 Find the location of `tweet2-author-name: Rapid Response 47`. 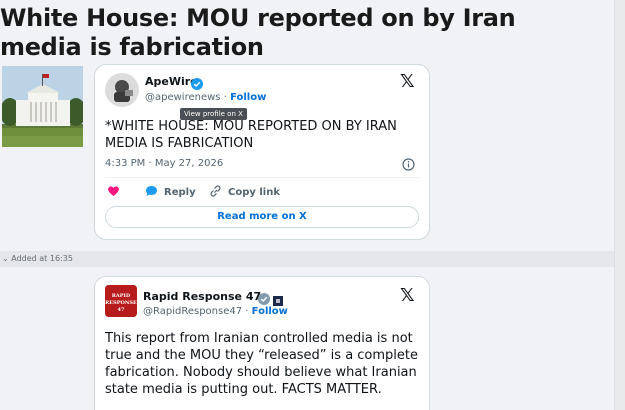

tweet2-author-name: Rapid Response 47 is located at coordinates (202, 296).